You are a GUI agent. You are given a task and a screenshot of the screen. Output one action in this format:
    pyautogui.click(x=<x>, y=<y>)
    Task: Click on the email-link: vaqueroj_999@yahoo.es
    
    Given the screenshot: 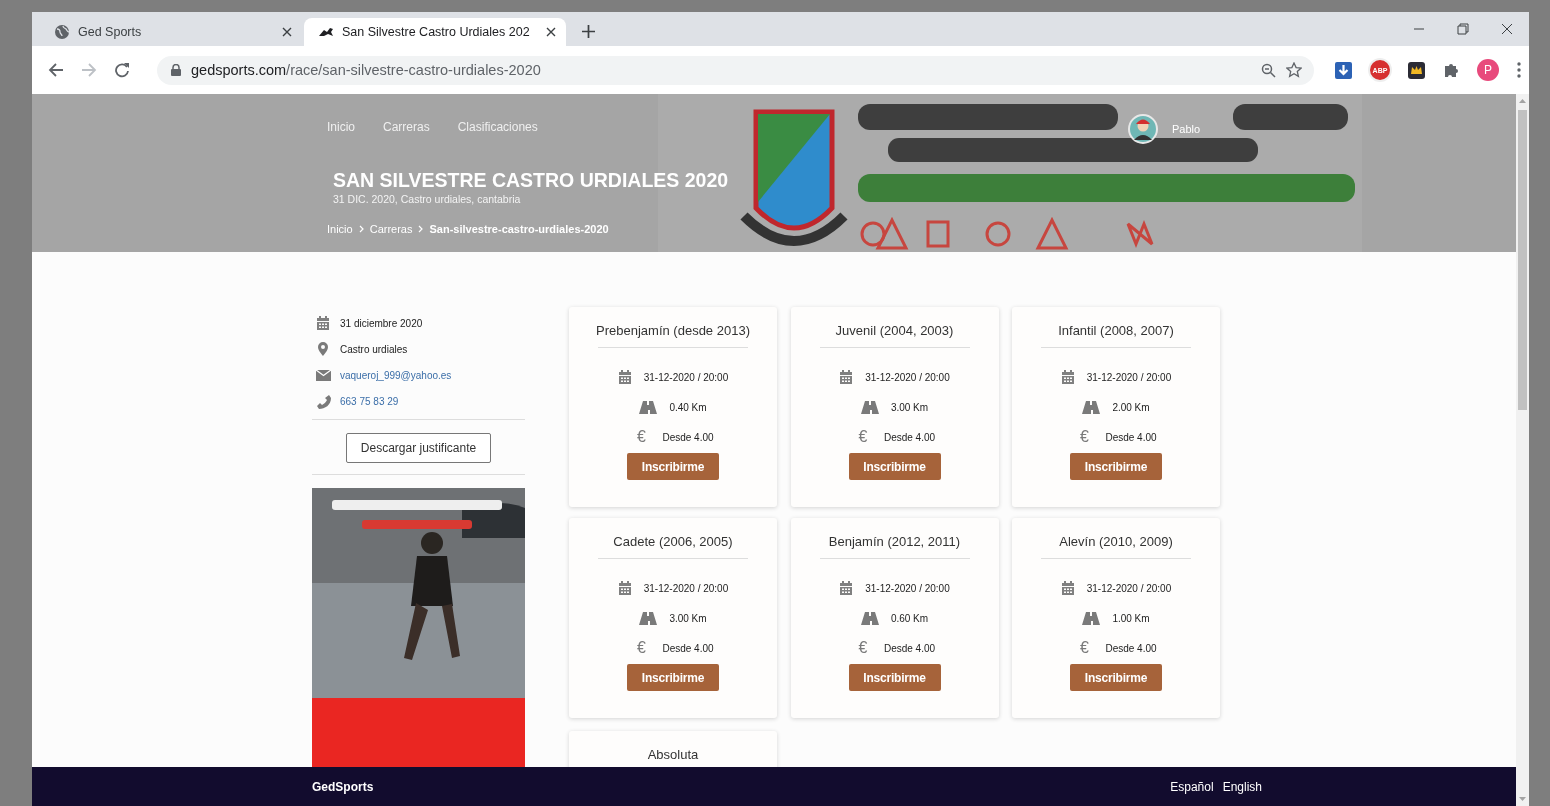 What is the action you would take?
    pyautogui.click(x=396, y=375)
    